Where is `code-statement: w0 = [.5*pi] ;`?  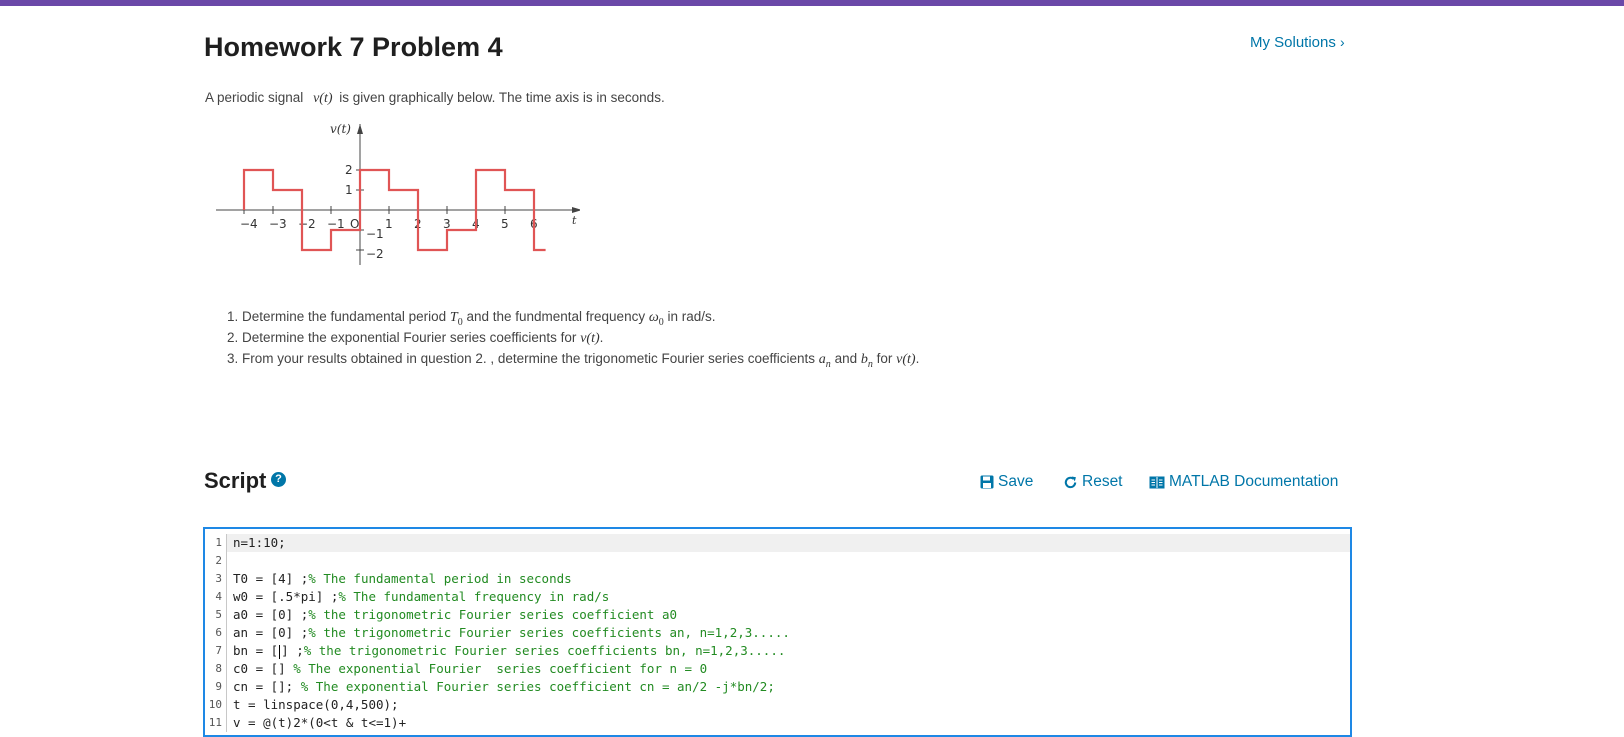 code-statement: w0 = [.5*pi] ; is located at coordinates (286, 596).